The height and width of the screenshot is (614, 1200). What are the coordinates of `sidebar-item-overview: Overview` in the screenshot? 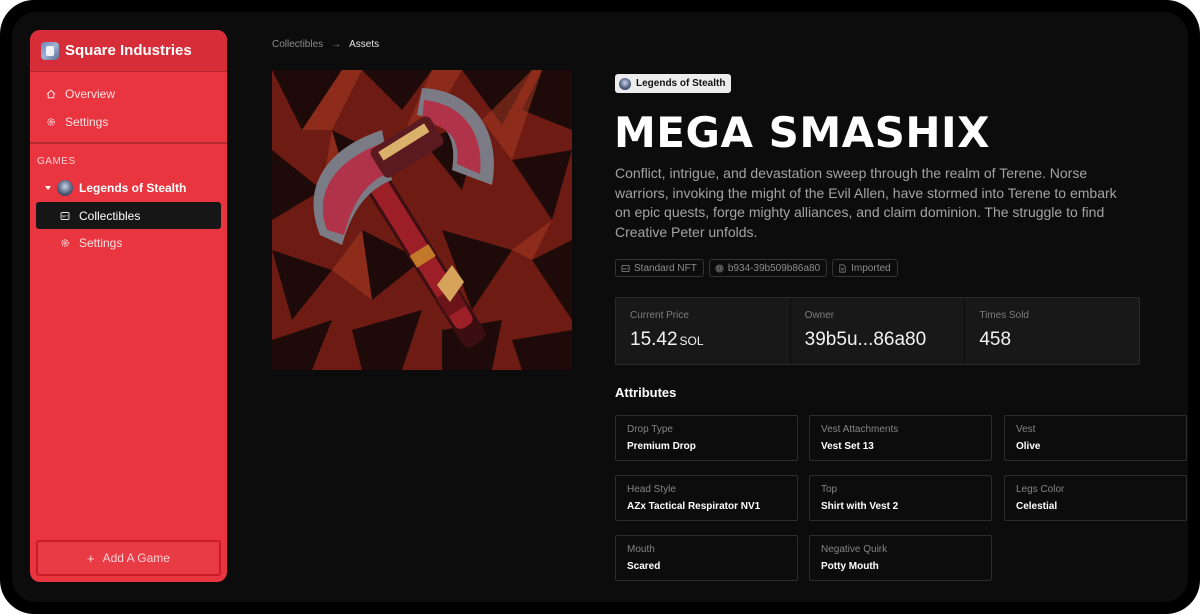 It's located at (128, 94).